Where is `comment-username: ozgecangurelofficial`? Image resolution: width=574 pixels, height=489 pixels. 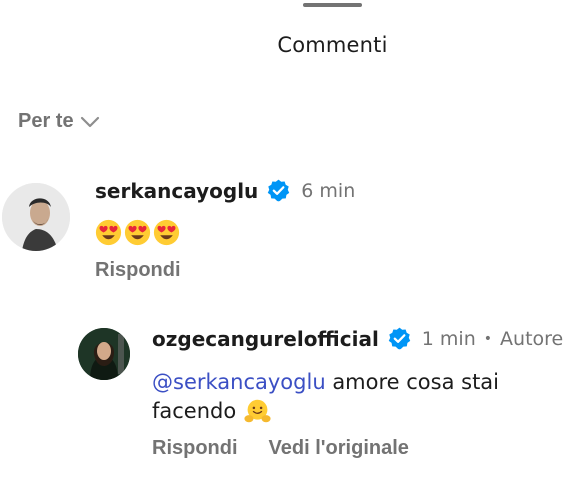 comment-username: ozgecangurelofficial is located at coordinates (265, 339).